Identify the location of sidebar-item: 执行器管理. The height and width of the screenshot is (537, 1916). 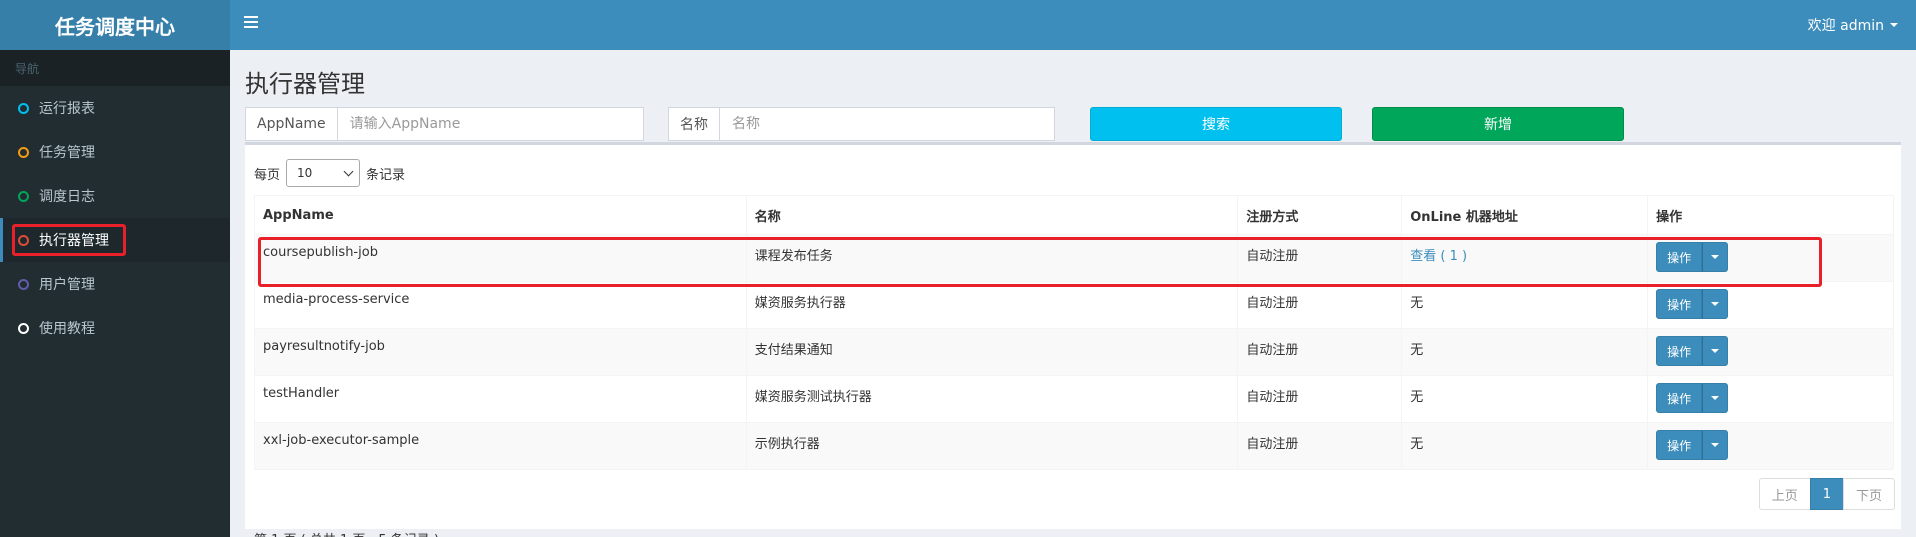
(115, 240).